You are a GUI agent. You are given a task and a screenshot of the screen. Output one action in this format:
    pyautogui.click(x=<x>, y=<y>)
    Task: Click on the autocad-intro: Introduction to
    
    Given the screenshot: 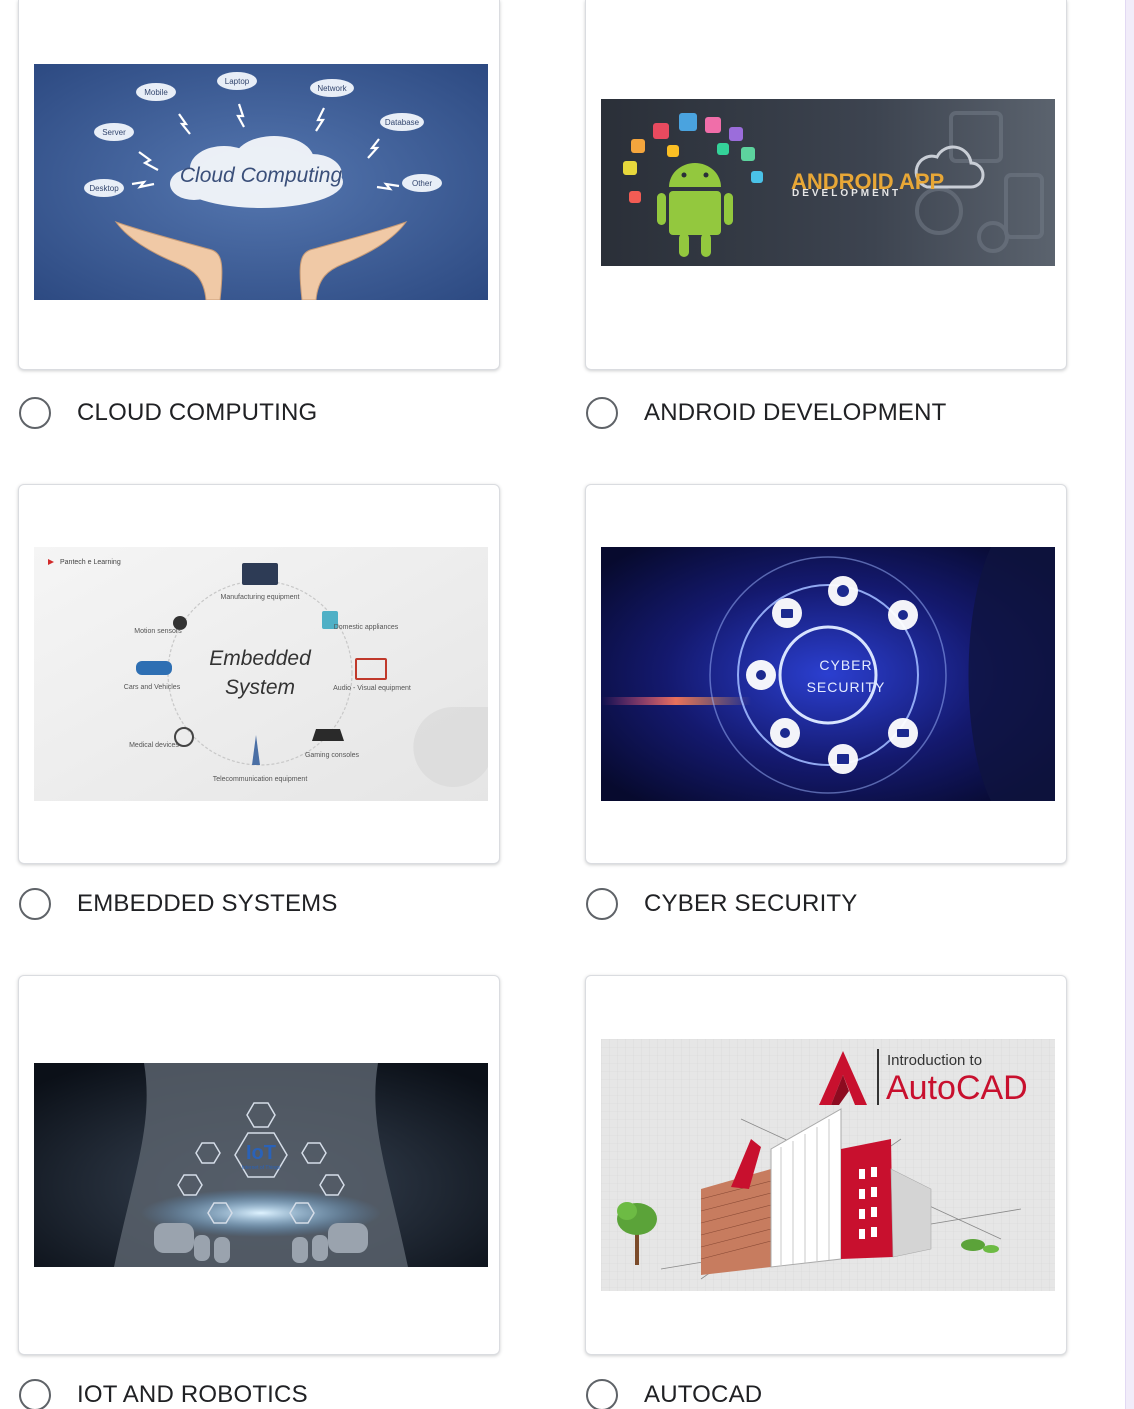 What is the action you would take?
    pyautogui.click(x=934, y=1060)
    